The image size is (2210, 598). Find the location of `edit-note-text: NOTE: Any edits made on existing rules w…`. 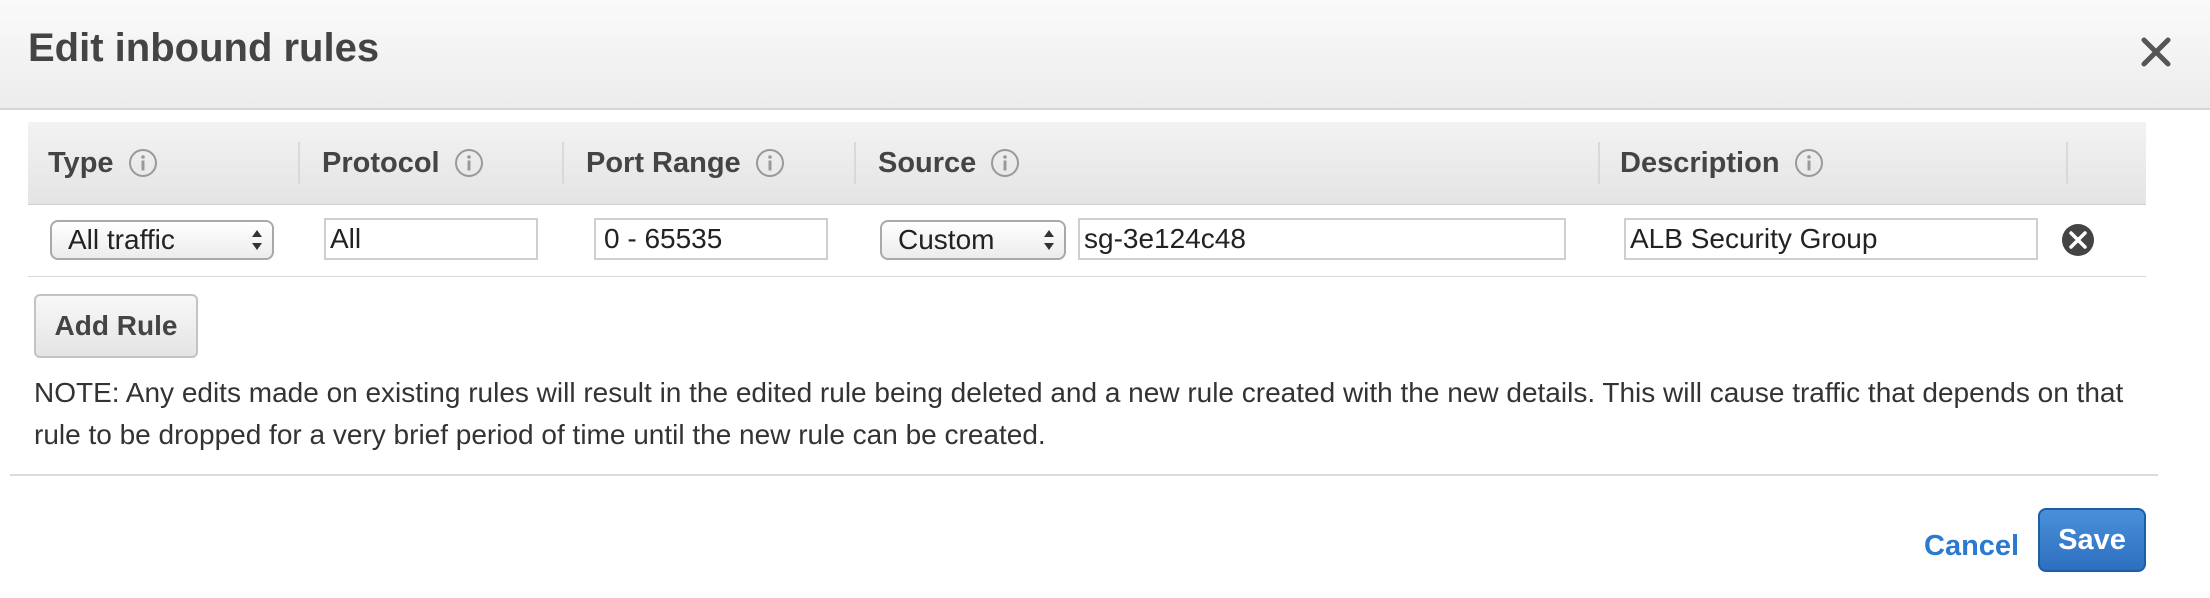

edit-note-text: NOTE: Any edits made on existing rules w… is located at coordinates (1079, 413).